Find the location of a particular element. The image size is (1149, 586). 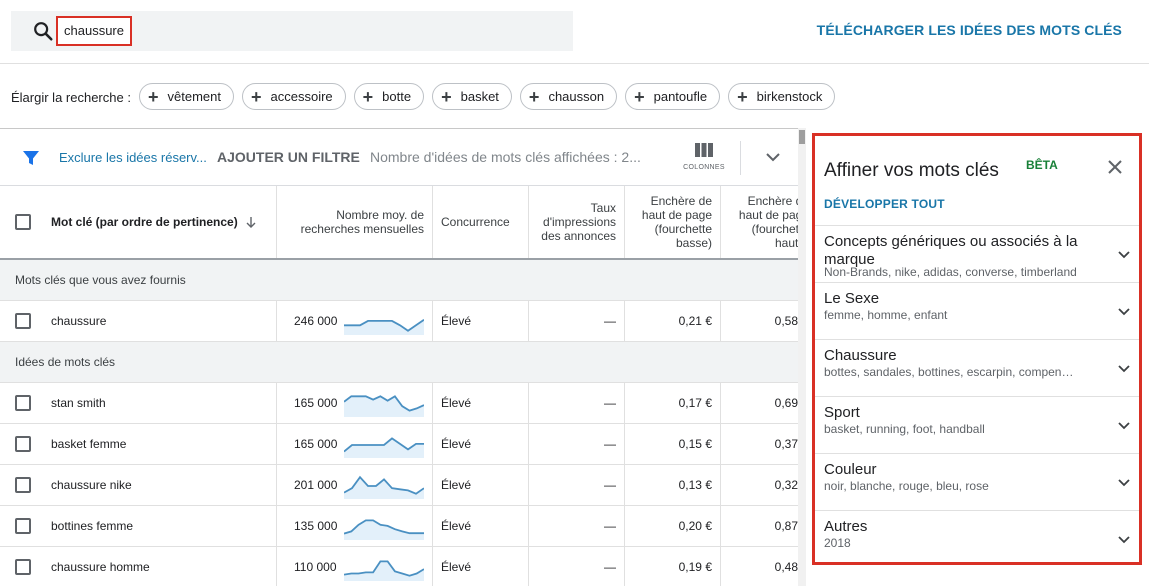

broaden-chip: + chausson is located at coordinates (568, 96).